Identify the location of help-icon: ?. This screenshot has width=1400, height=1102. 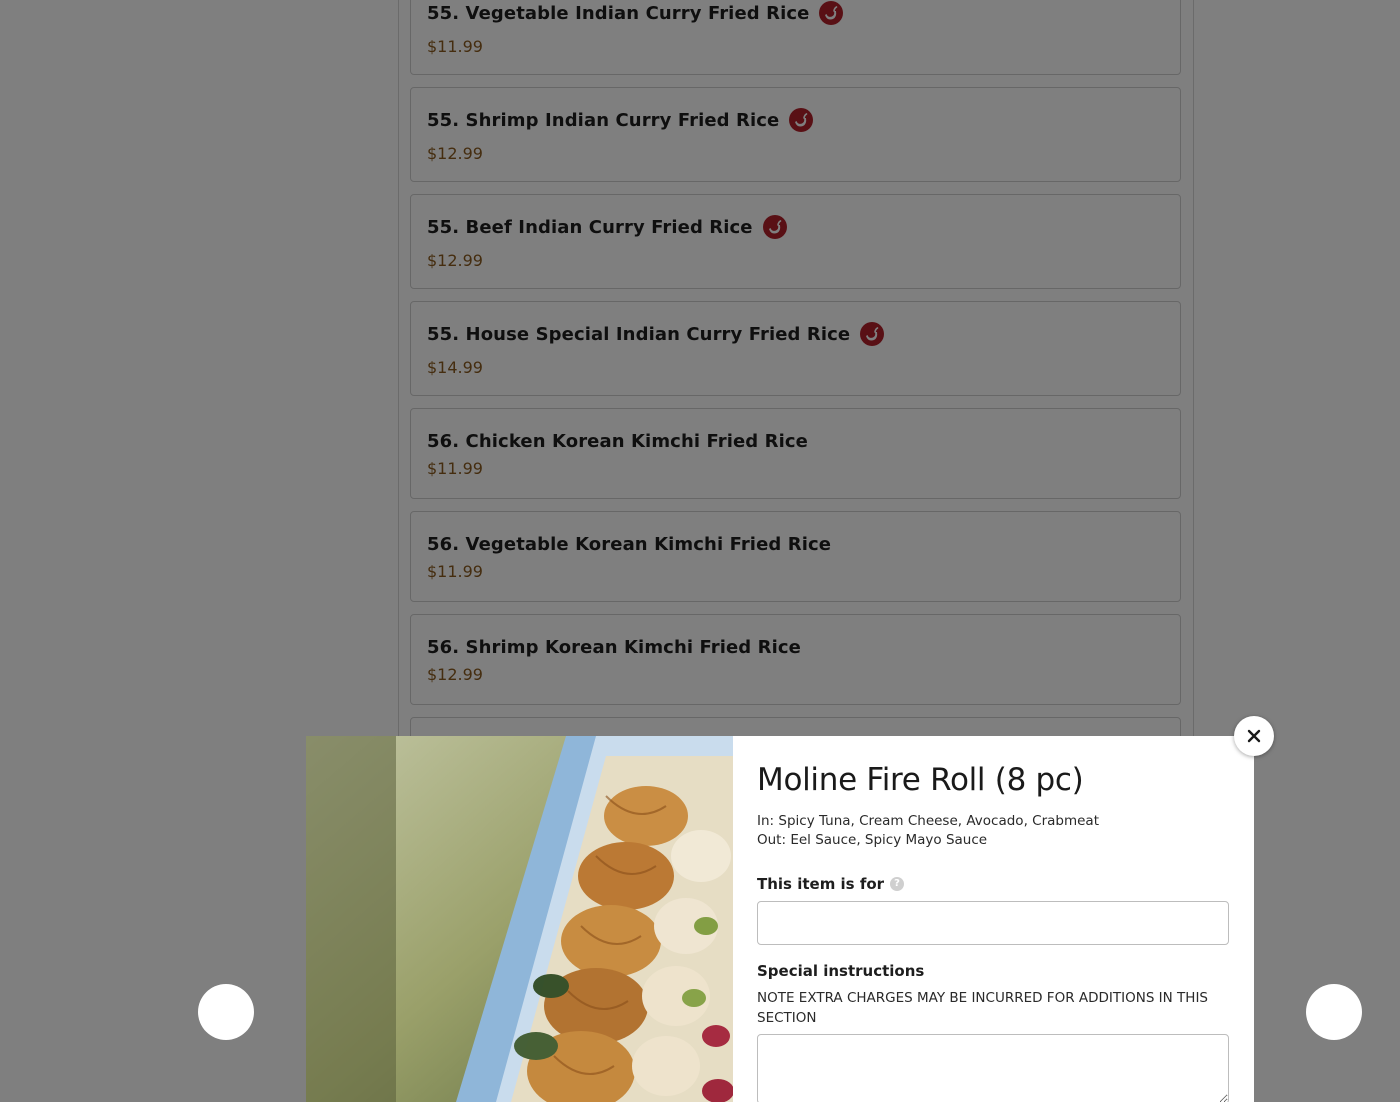
(897, 884).